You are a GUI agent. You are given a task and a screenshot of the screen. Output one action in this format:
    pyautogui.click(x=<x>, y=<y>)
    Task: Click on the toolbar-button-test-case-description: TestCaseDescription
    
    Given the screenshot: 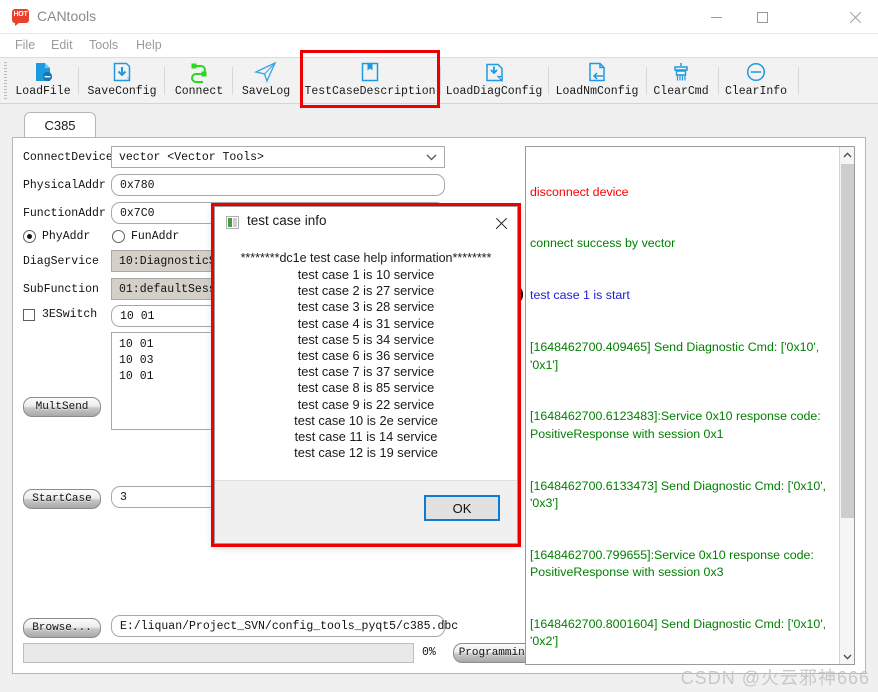 What is the action you would take?
    pyautogui.click(x=370, y=81)
    